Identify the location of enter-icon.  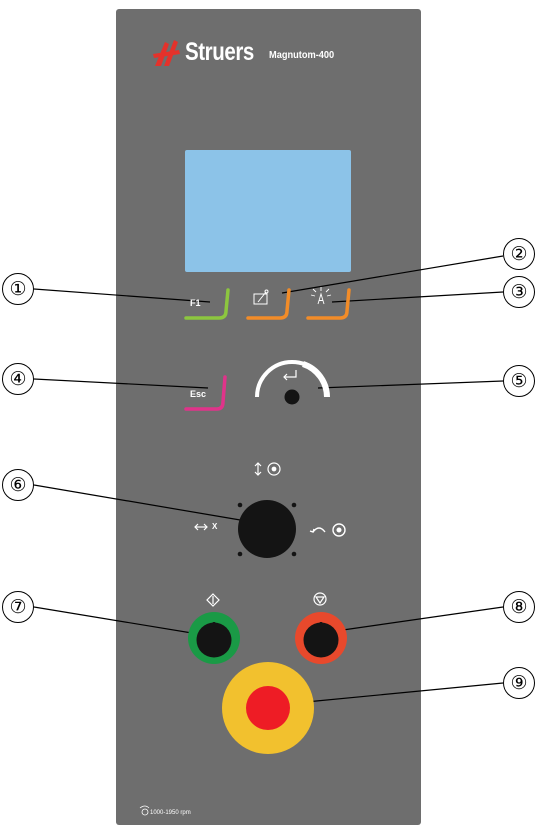
(290, 375).